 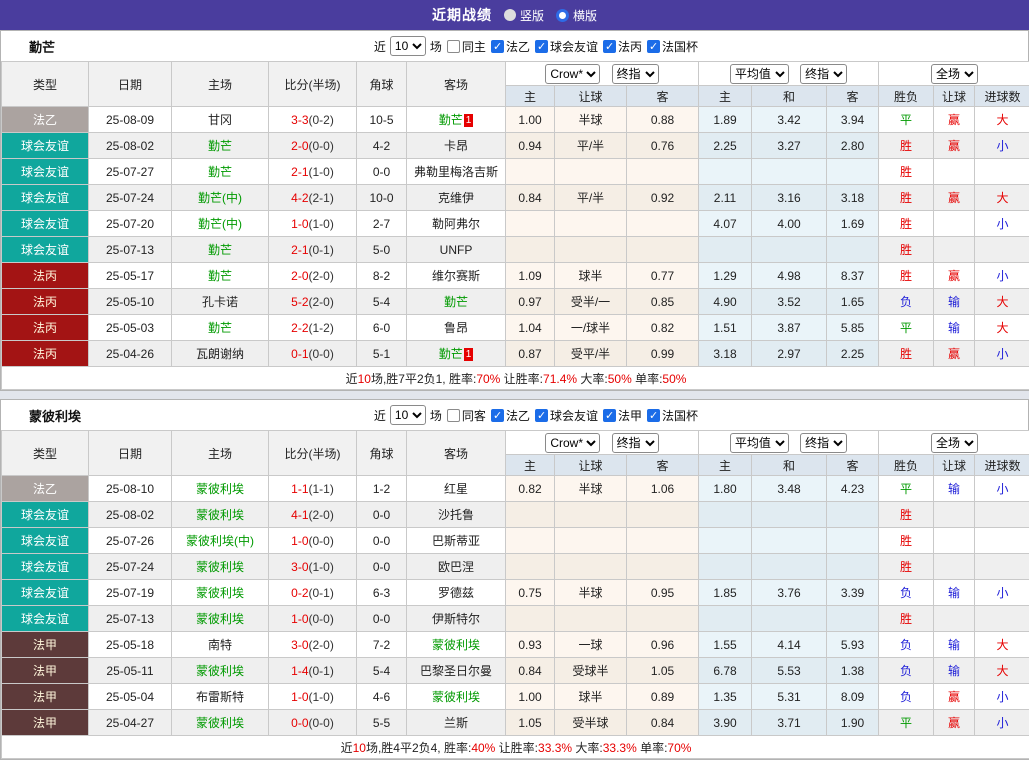 What do you see at coordinates (530, 250) in the screenshot?
I see `handicap-home-odds-cell` at bounding box center [530, 250].